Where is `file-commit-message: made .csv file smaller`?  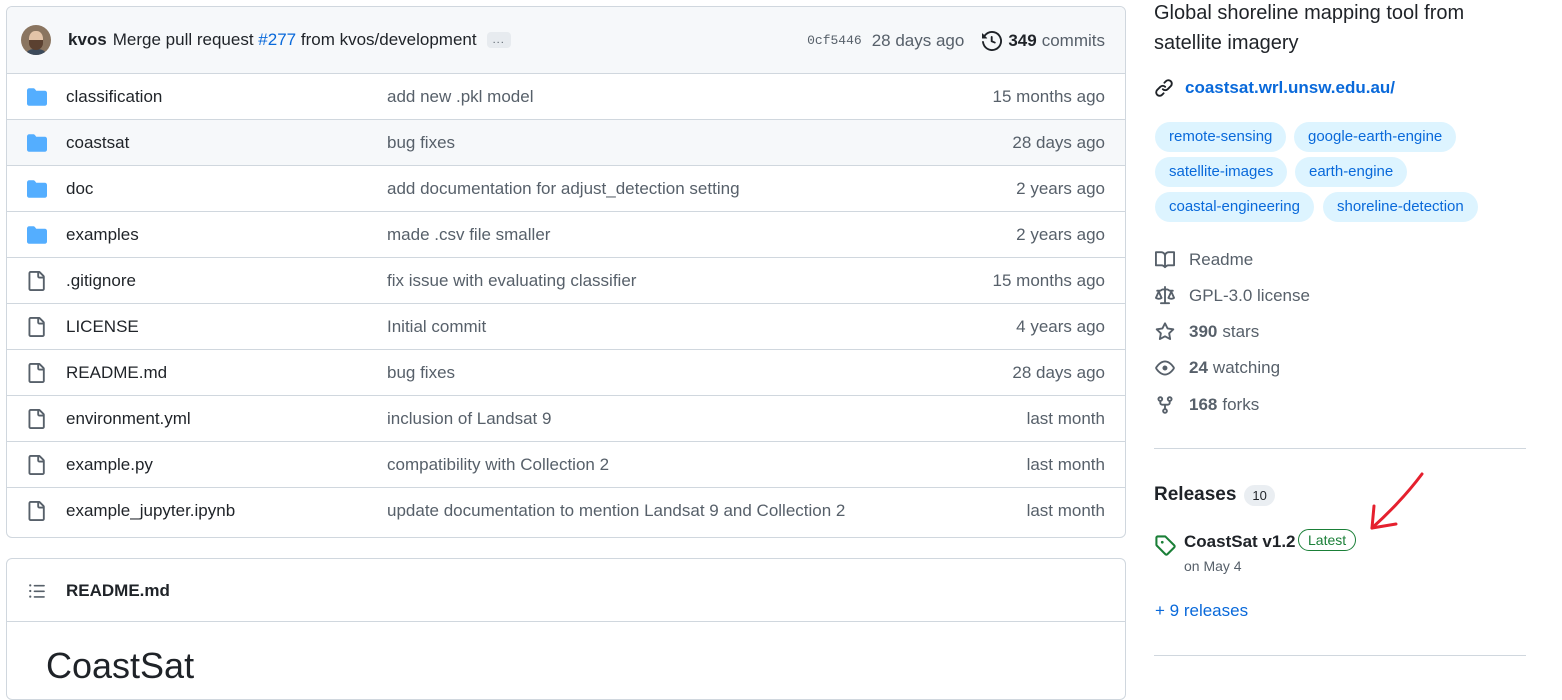 file-commit-message: made .csv file smaller is located at coordinates (468, 235).